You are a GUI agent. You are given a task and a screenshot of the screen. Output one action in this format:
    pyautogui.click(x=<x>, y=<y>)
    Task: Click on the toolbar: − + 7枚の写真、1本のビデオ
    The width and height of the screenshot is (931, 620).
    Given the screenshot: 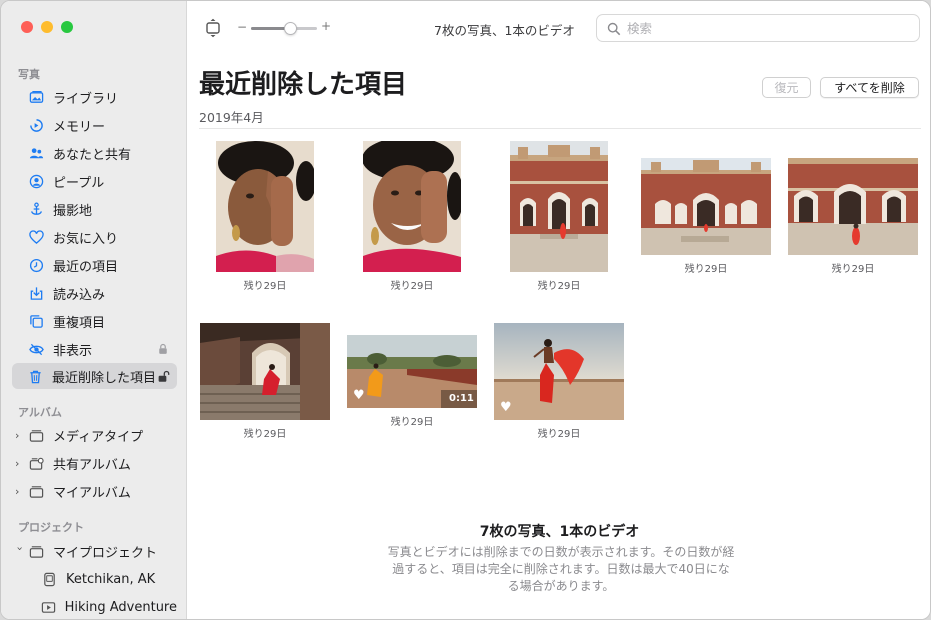 What is the action you would take?
    pyautogui.click(x=558, y=28)
    